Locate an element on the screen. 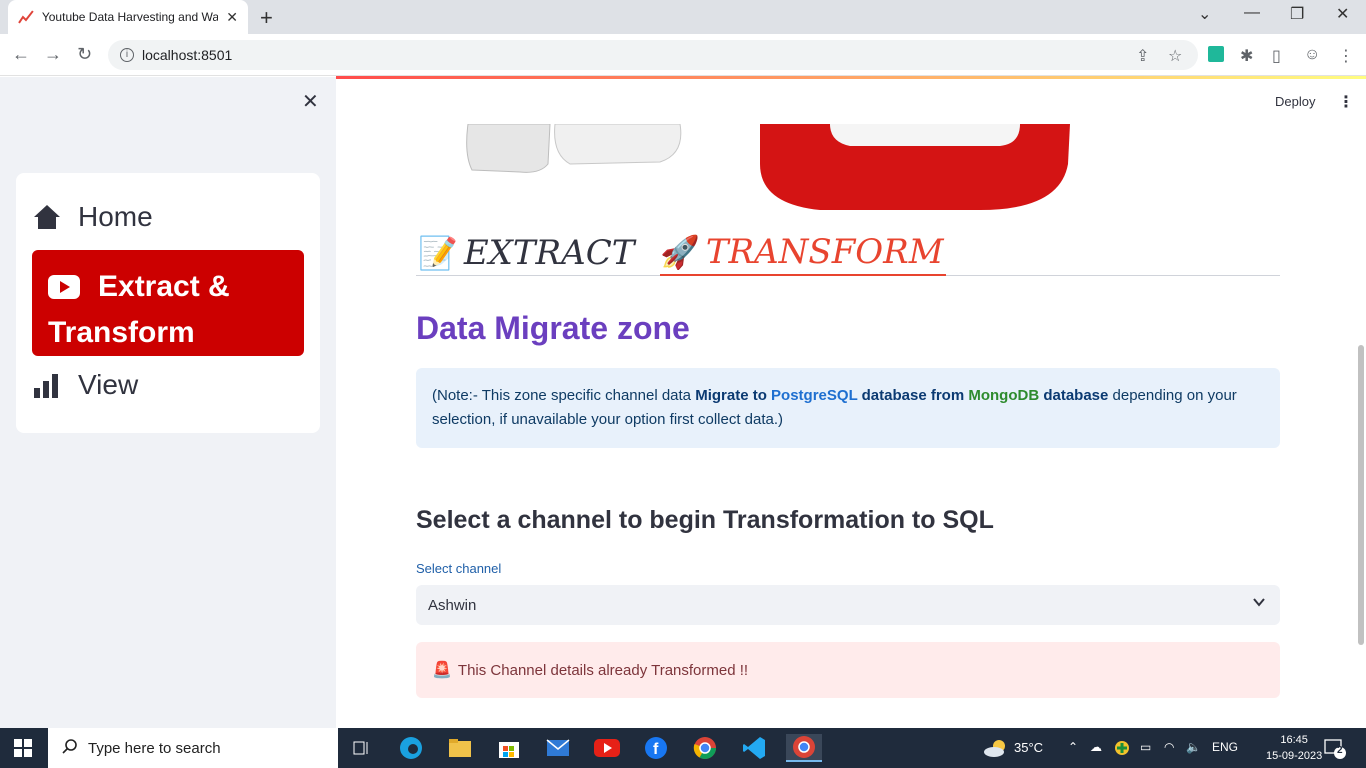  extensions-puzzle-icon: ✱ is located at coordinates (1246, 56).